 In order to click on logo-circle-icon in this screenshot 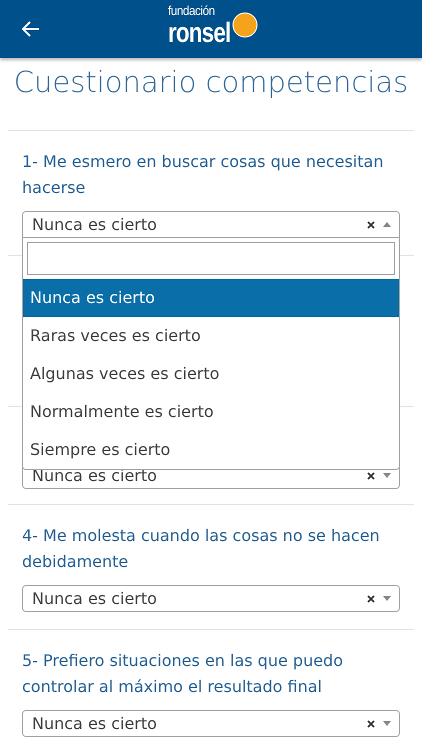, I will do `click(245, 25)`.